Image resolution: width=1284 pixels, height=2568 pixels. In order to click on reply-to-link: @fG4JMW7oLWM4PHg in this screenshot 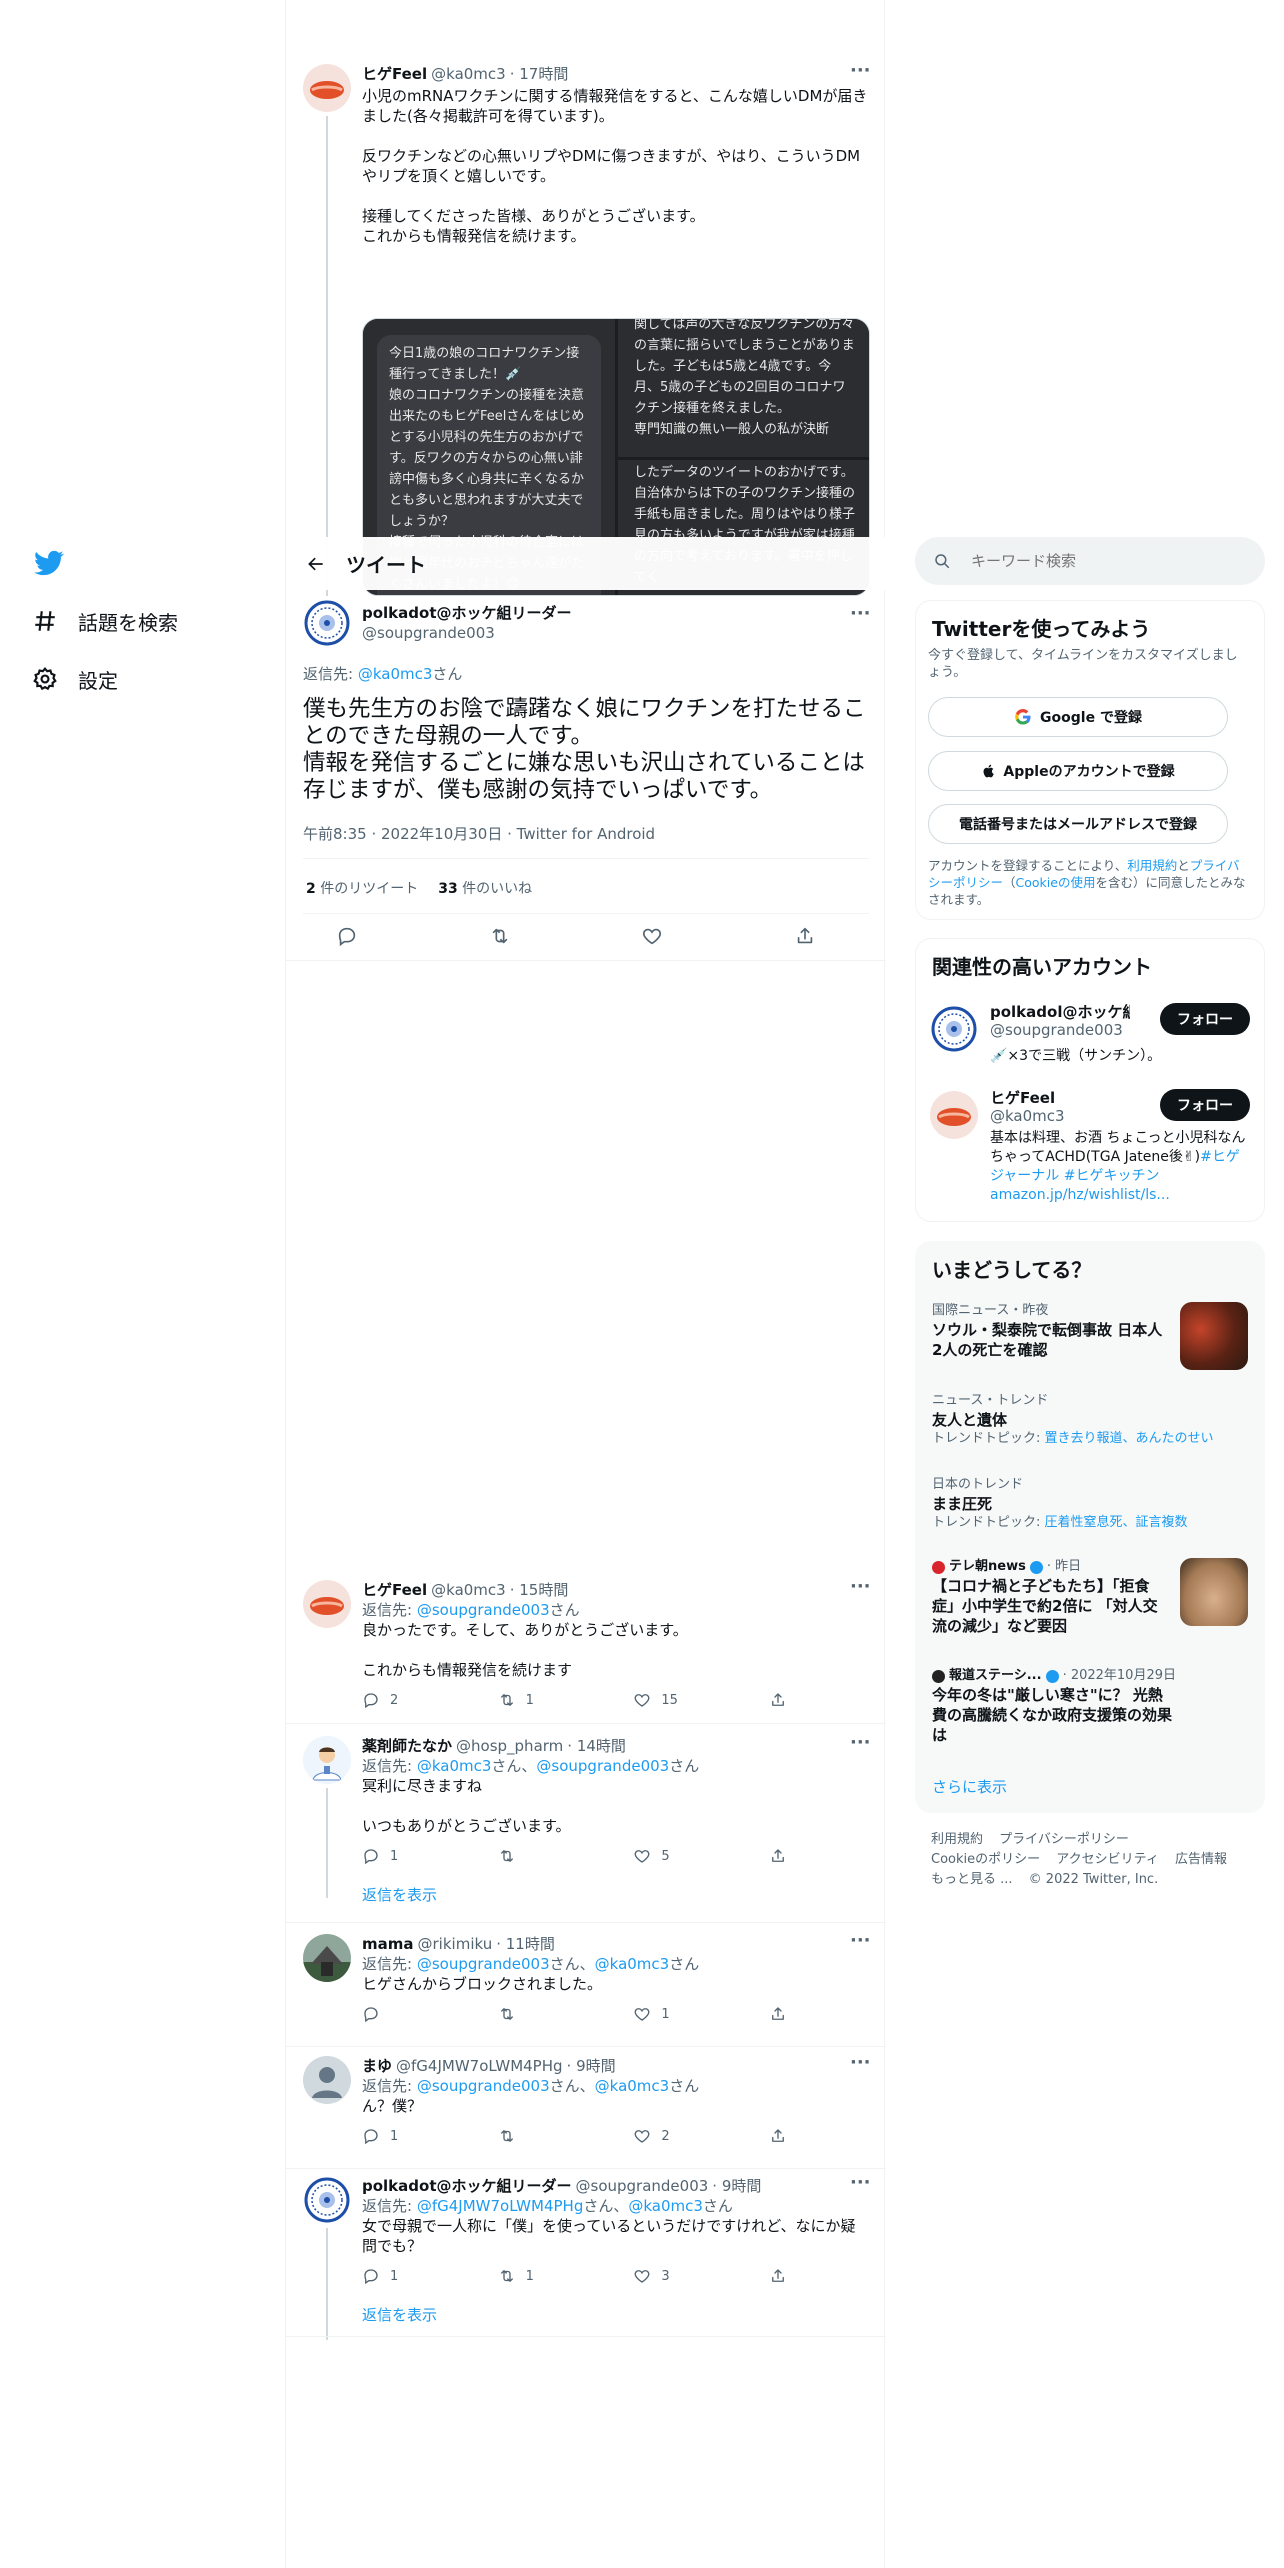, I will do `click(500, 2206)`.